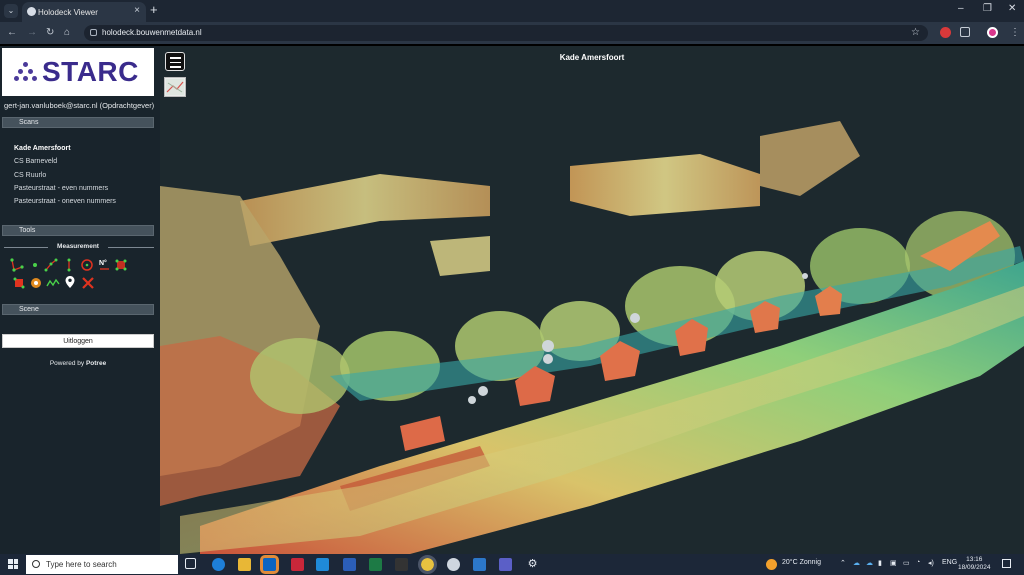  What do you see at coordinates (843, 563) in the screenshot?
I see `tray-chevron-icon: ⌃` at bounding box center [843, 563].